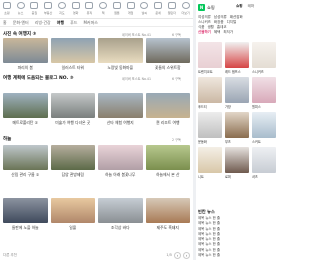 The width and height of the screenshot is (320, 260). I want to click on photo-card: 노랑빛 동화마을, so click(120, 54).